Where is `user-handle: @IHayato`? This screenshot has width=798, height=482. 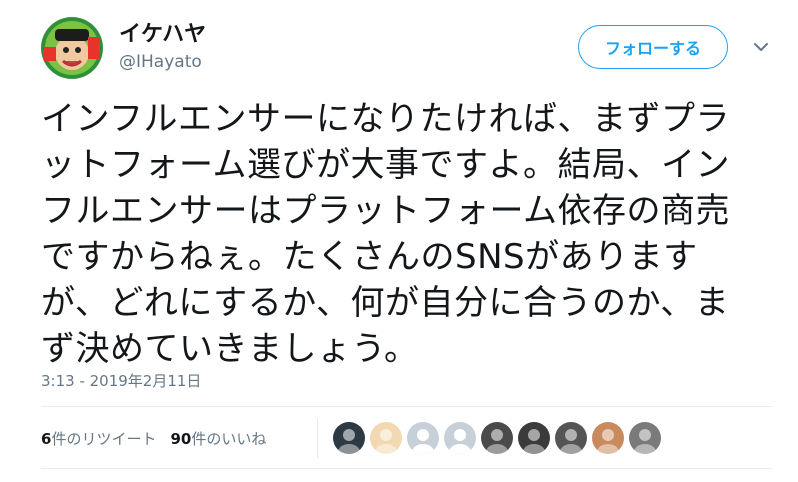
user-handle: @IHayato is located at coordinates (160, 62).